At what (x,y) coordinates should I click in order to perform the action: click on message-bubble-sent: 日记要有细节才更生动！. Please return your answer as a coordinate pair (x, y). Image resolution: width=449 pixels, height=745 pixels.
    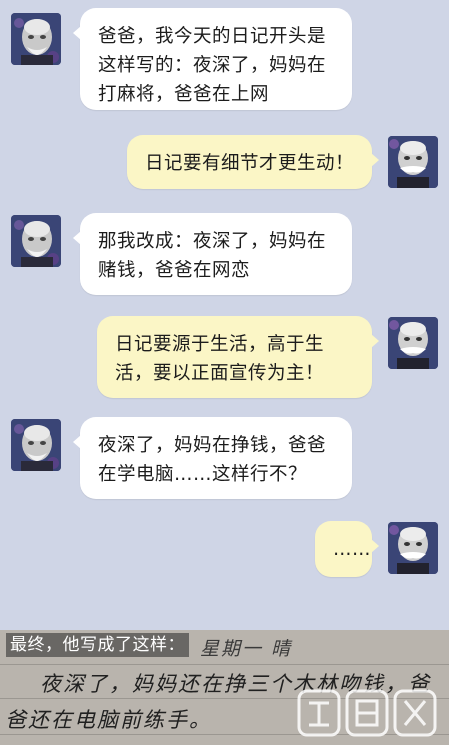
    Looking at the image, I should click on (253, 162).